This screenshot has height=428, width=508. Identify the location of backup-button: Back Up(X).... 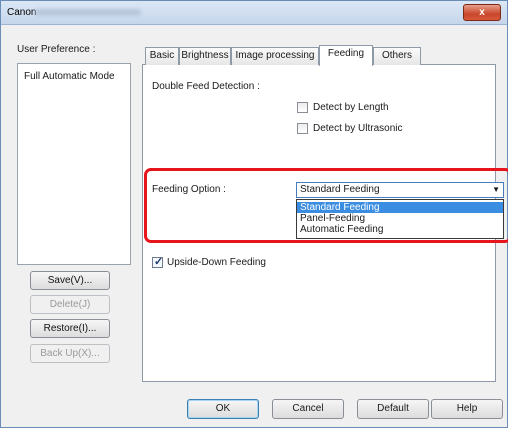
(70, 353).